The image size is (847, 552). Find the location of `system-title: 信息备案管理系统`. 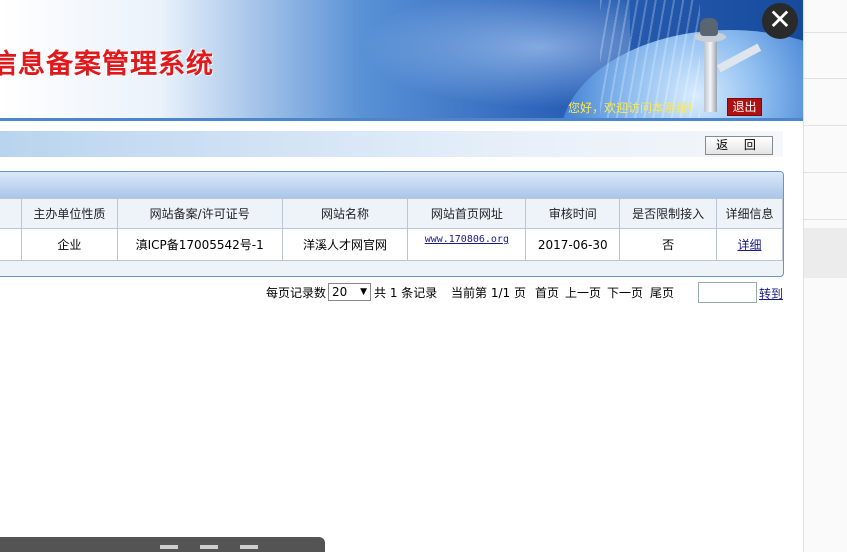

system-title: 信息备案管理系统 is located at coordinates (107, 64).